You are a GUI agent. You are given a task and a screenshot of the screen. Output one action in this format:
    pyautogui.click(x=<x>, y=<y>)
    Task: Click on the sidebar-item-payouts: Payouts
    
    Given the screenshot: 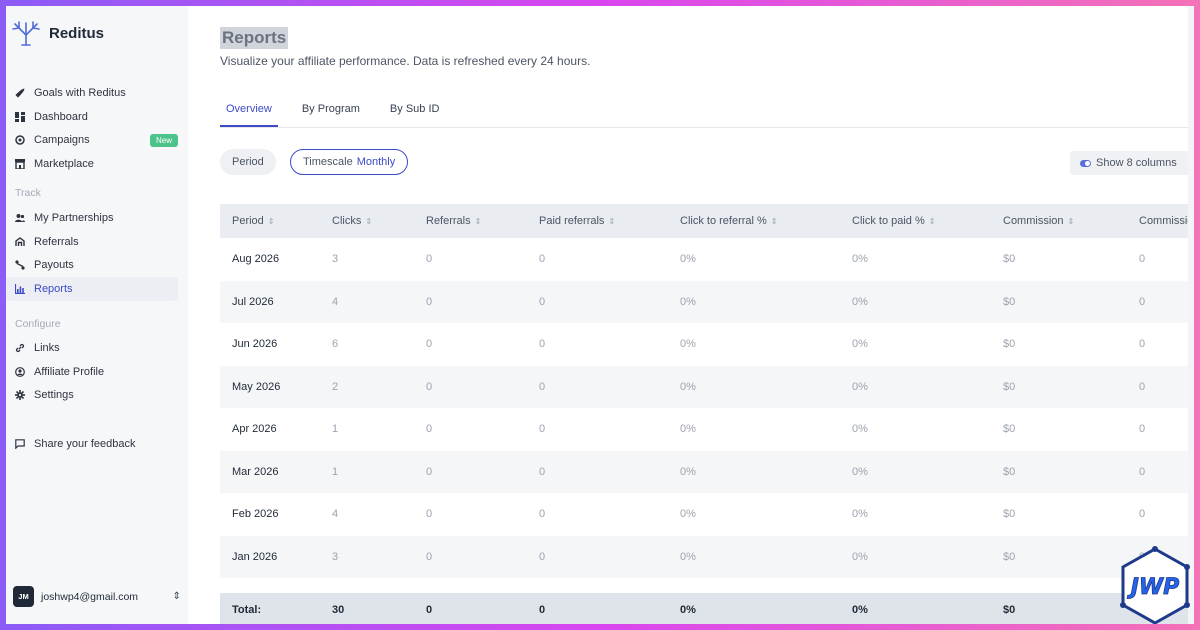 What is the action you would take?
    pyautogui.click(x=97, y=265)
    